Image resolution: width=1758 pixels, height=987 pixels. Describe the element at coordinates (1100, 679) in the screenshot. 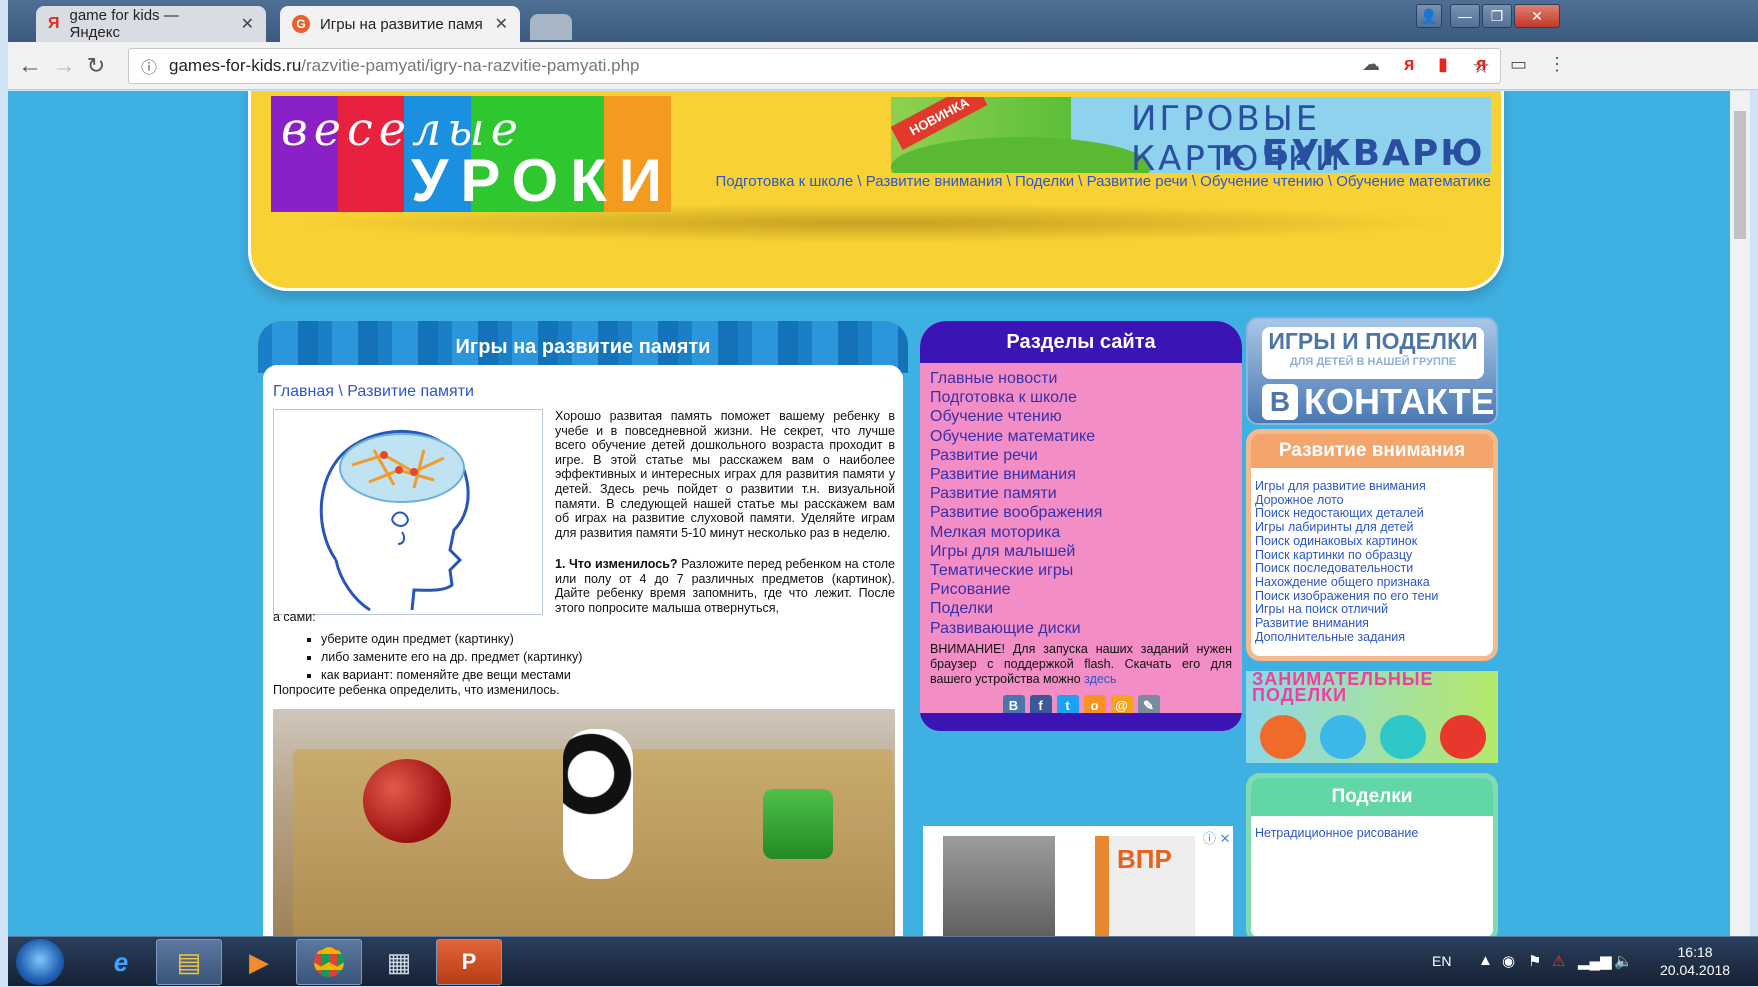

I see `download-link: здесь` at that location.